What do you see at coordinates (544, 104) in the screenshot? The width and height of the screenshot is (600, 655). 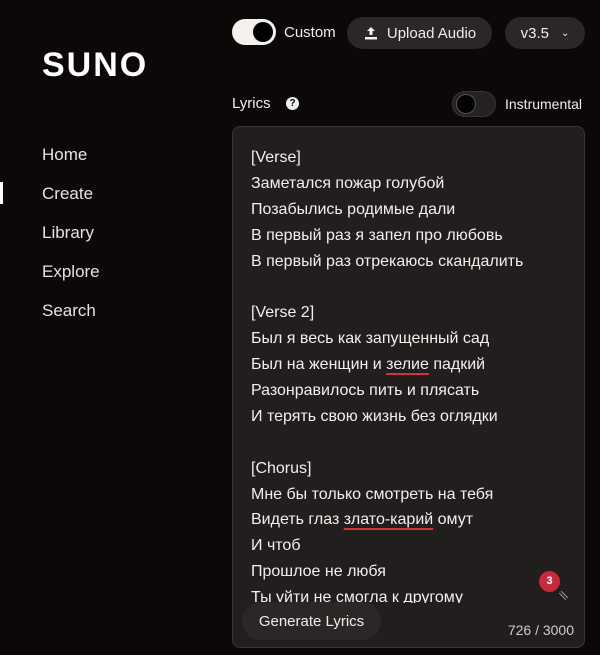 I see `instrumental-label: Instrumental` at bounding box center [544, 104].